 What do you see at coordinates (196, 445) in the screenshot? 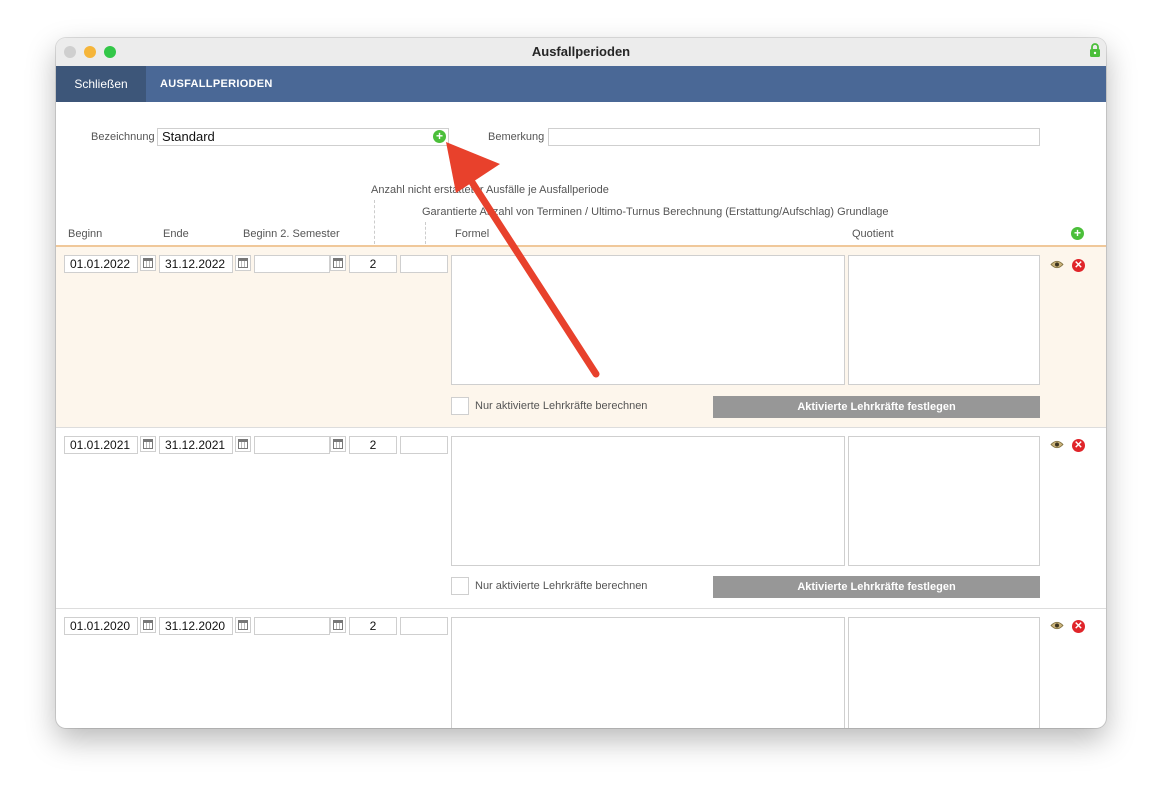
I see `ende-input: 31.12.2021` at bounding box center [196, 445].